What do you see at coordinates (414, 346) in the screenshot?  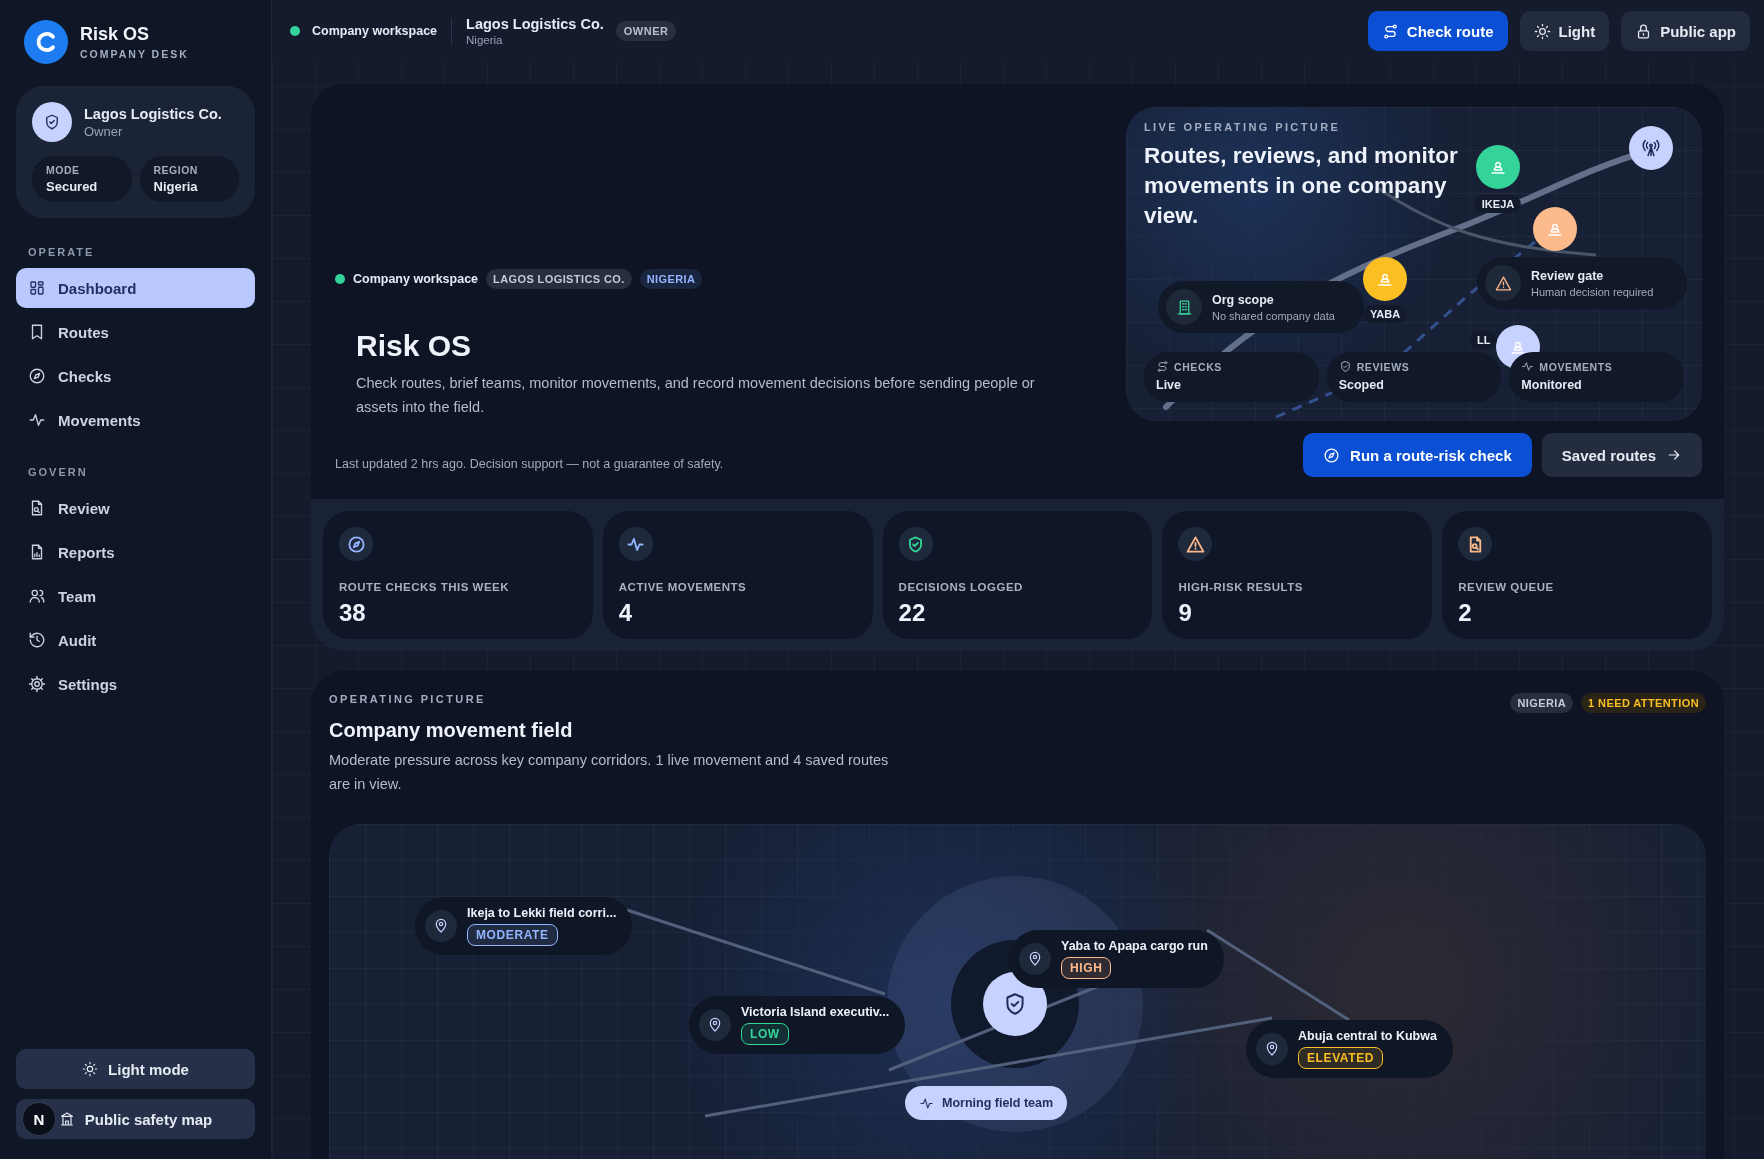 I see `hero-title: Risk OS` at bounding box center [414, 346].